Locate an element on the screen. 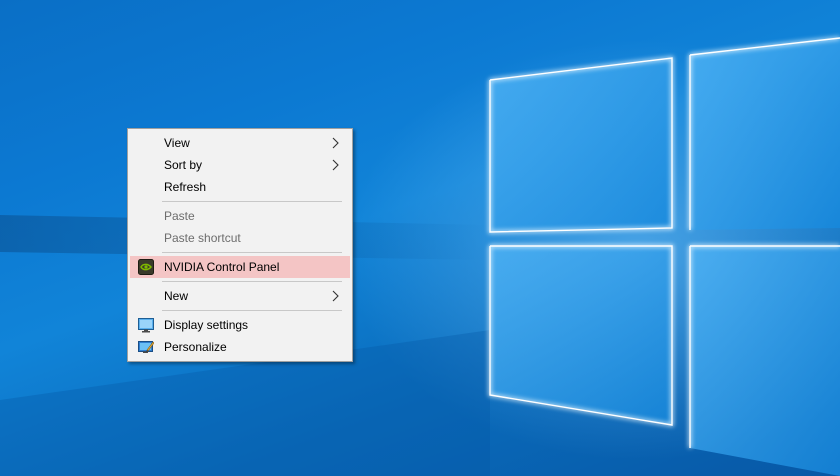 The width and height of the screenshot is (840, 476). menu-item-label: Personalize is located at coordinates (195, 347).